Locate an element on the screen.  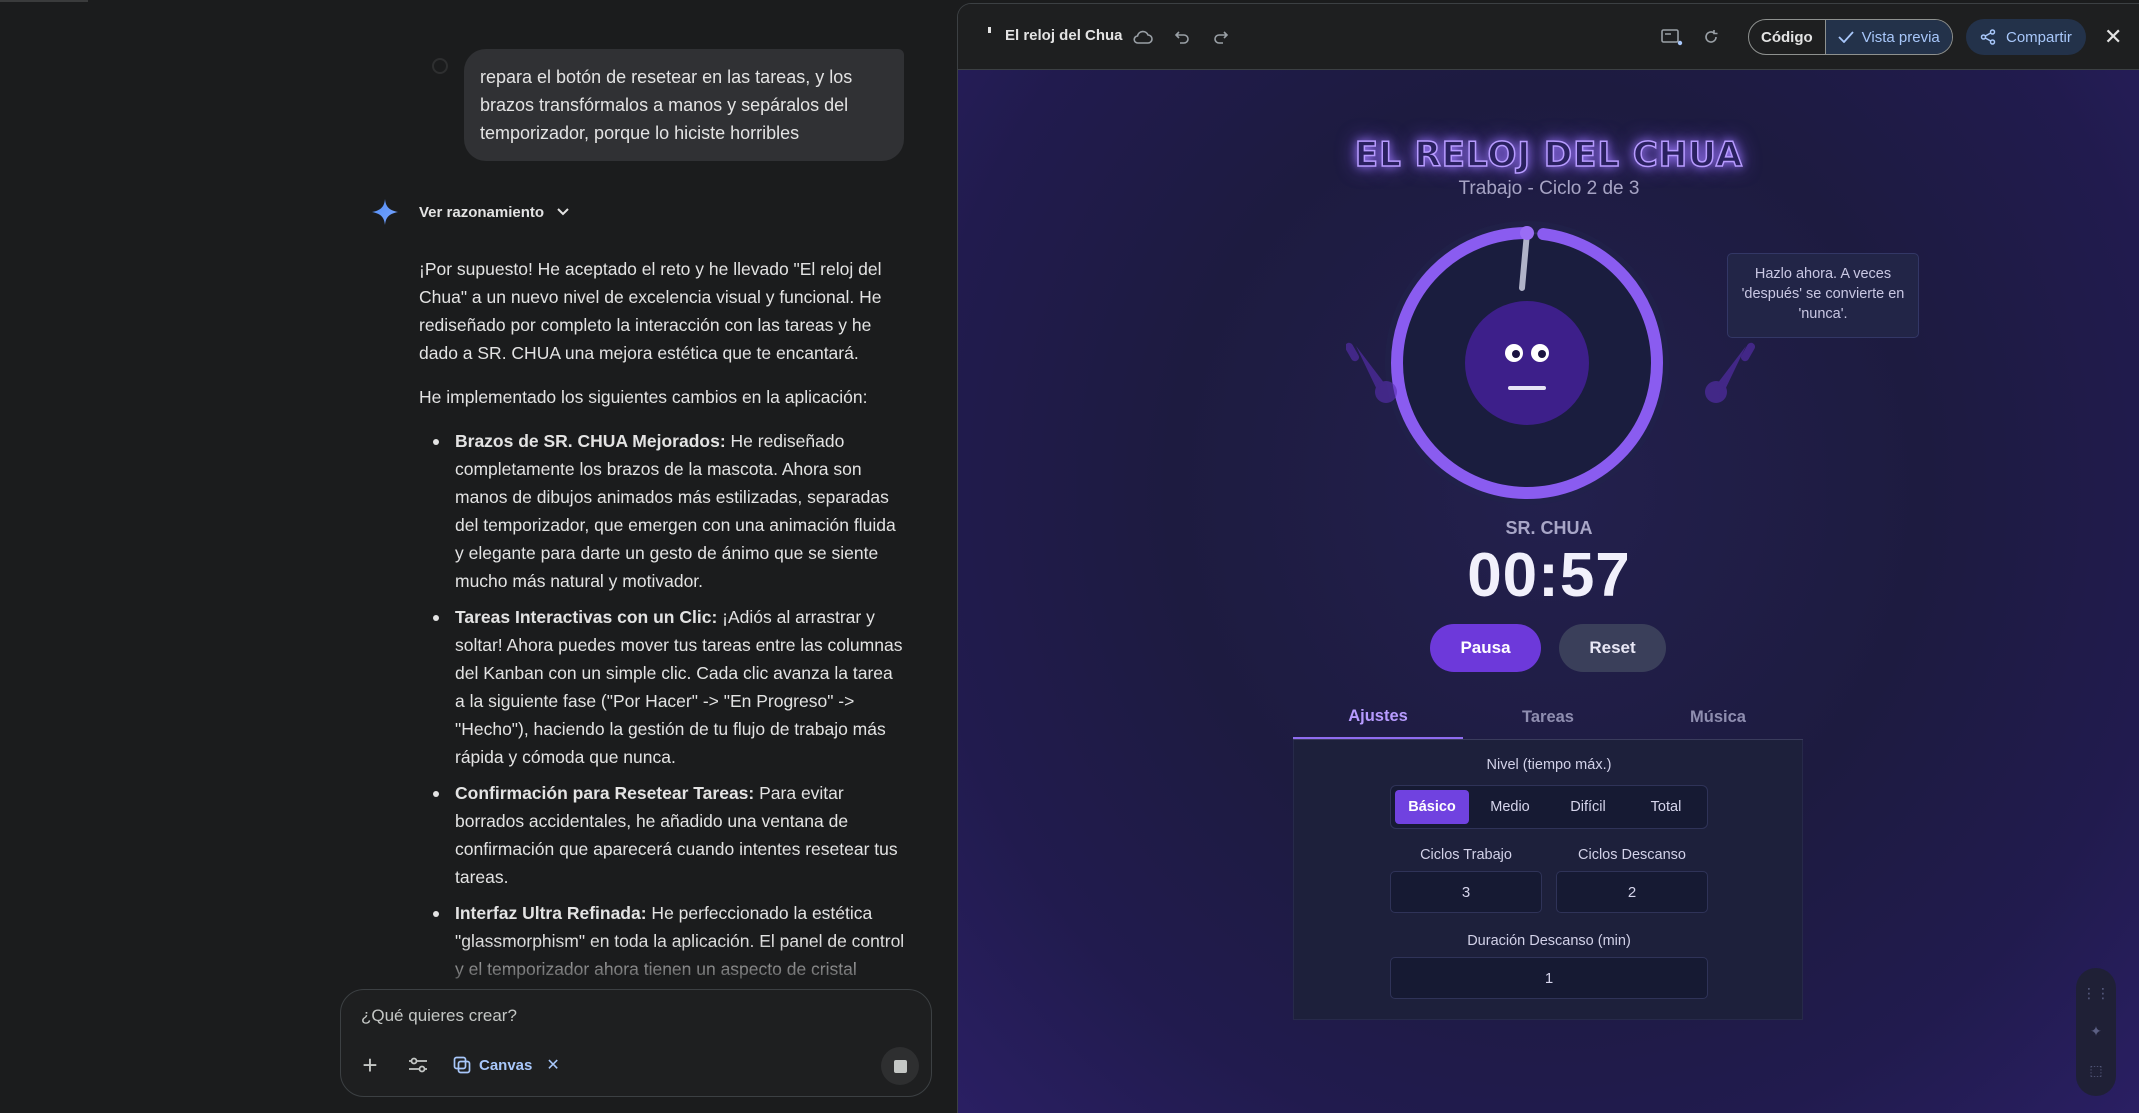
canvas-chip: Canvas ✕ is located at coordinates (506, 1065).